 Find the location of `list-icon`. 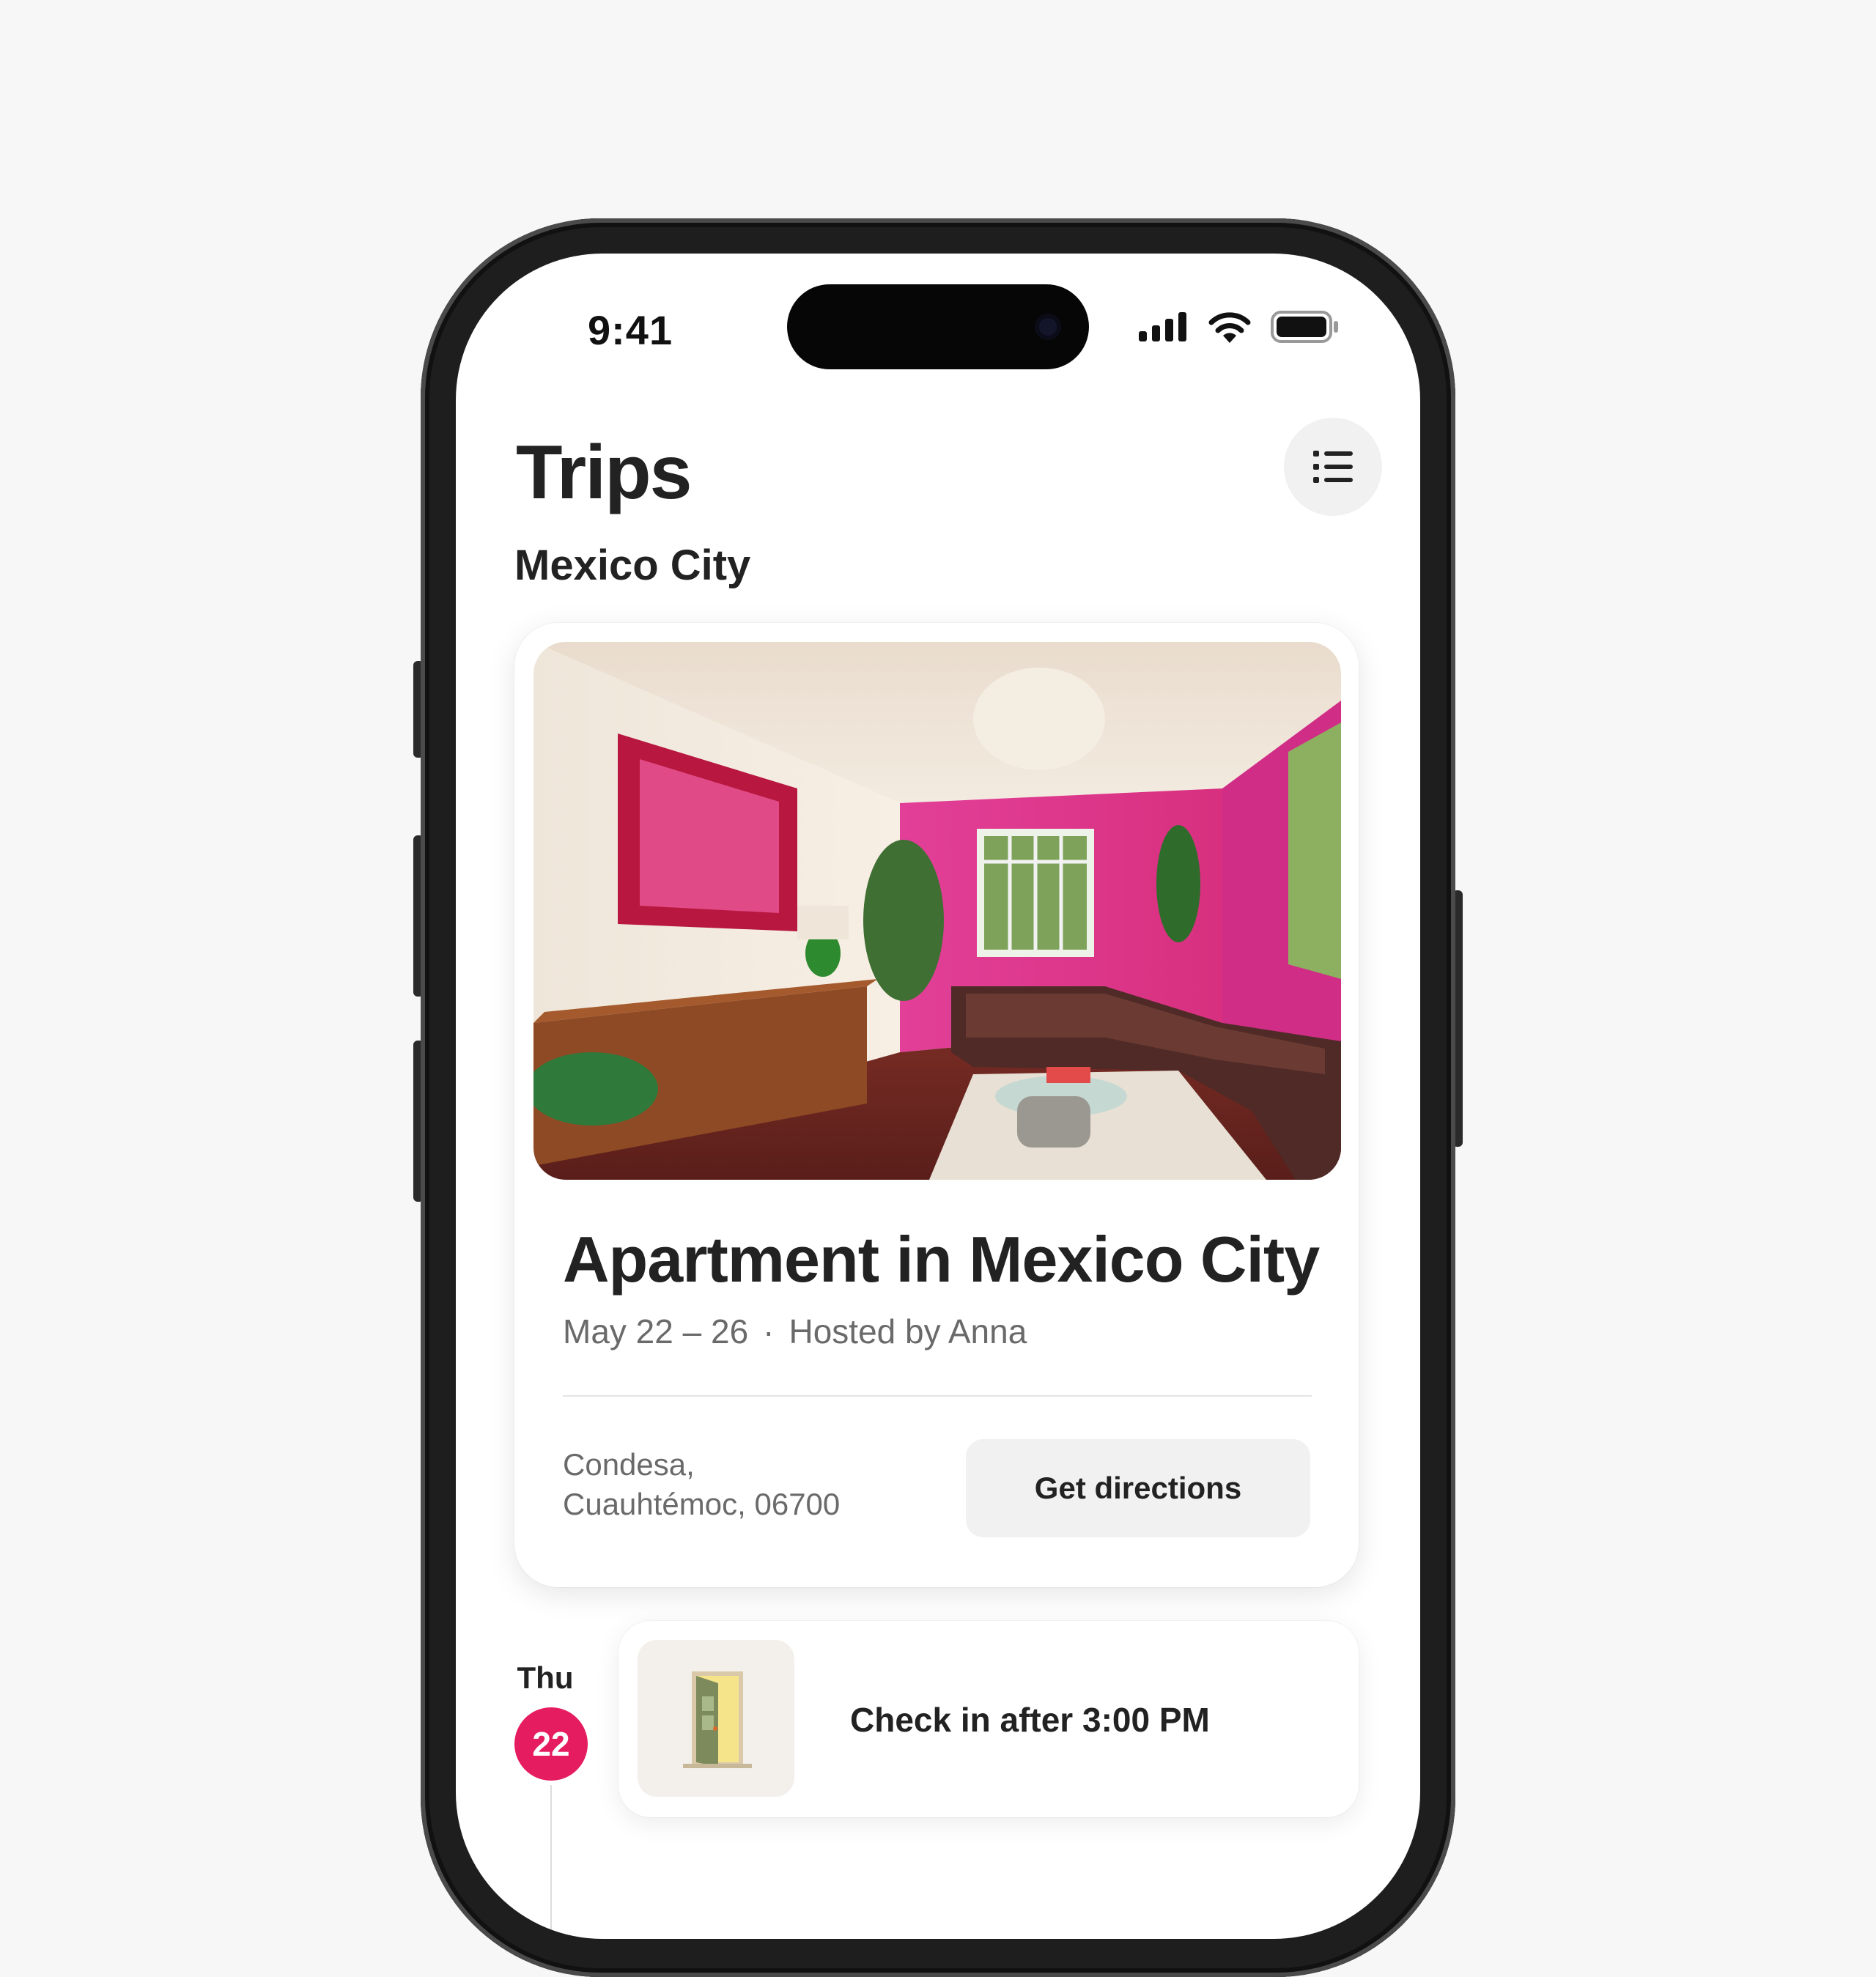

list-icon is located at coordinates (1333, 467).